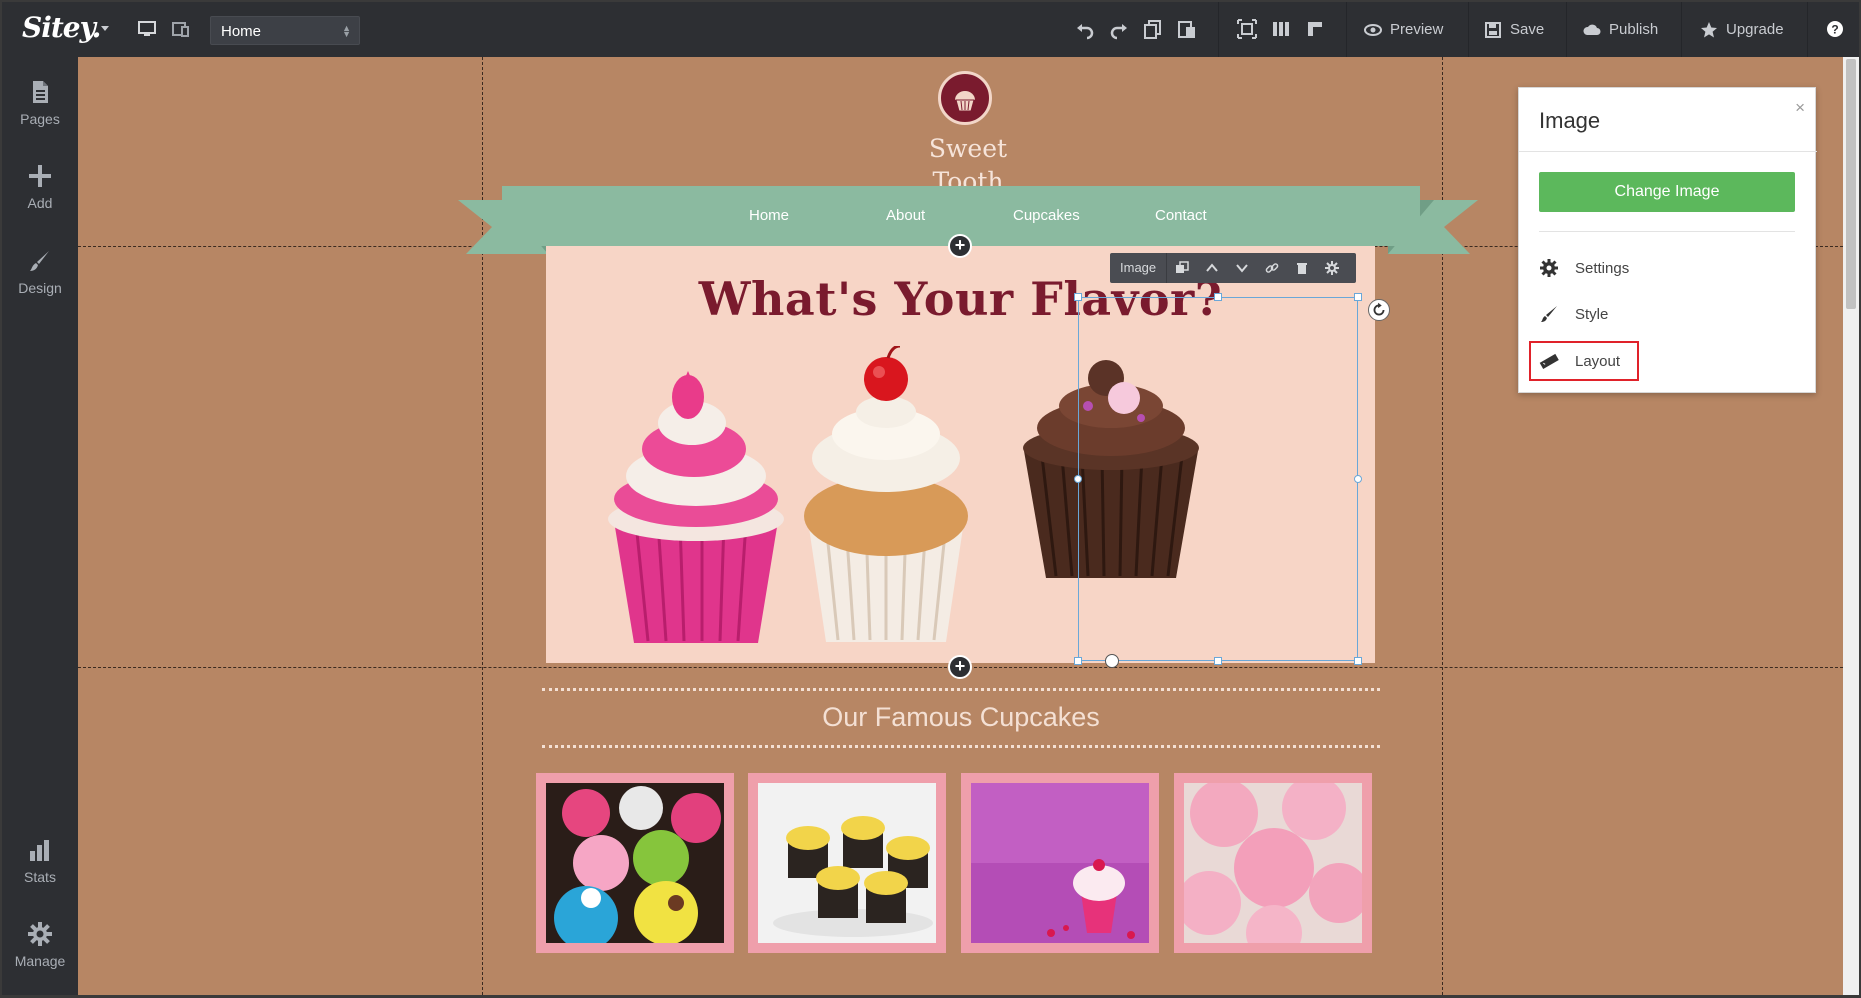  What do you see at coordinates (40, 119) in the screenshot?
I see `sidebar-item-label: Pages` at bounding box center [40, 119].